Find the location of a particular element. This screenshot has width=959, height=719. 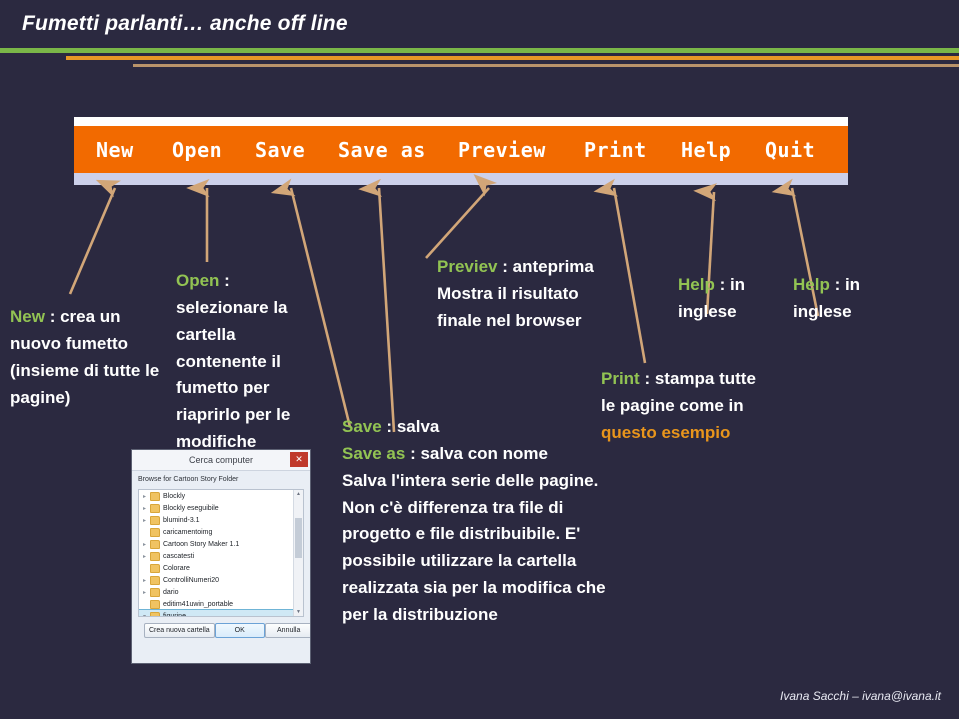

toolbar-button-save-as: Save as is located at coordinates (382, 150).